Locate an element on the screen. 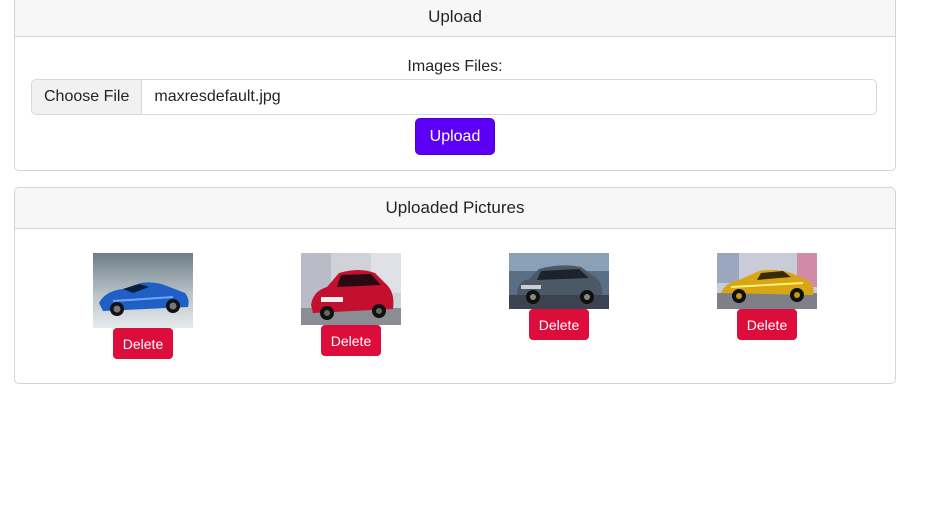 Image resolution: width=929 pixels, height=521 pixels. selected-file-name: maxresdefault.jpg is located at coordinates (217, 96).